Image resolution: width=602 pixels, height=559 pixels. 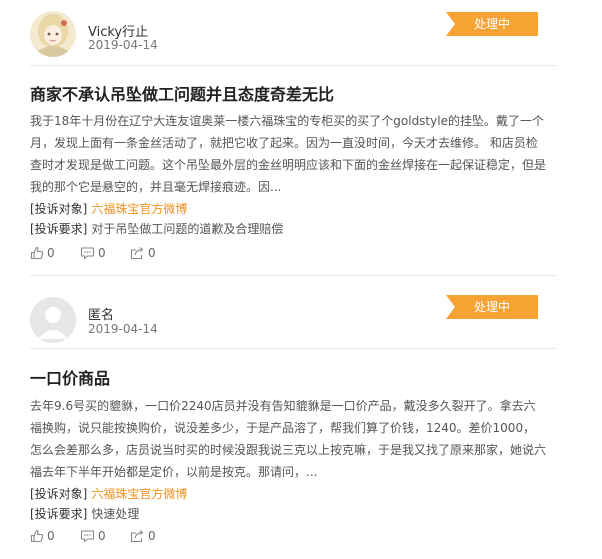 I want to click on complaint-request-row: [投诉要求] 对于吊坠做工问题的道歉及合理赔偿, so click(x=156, y=228).